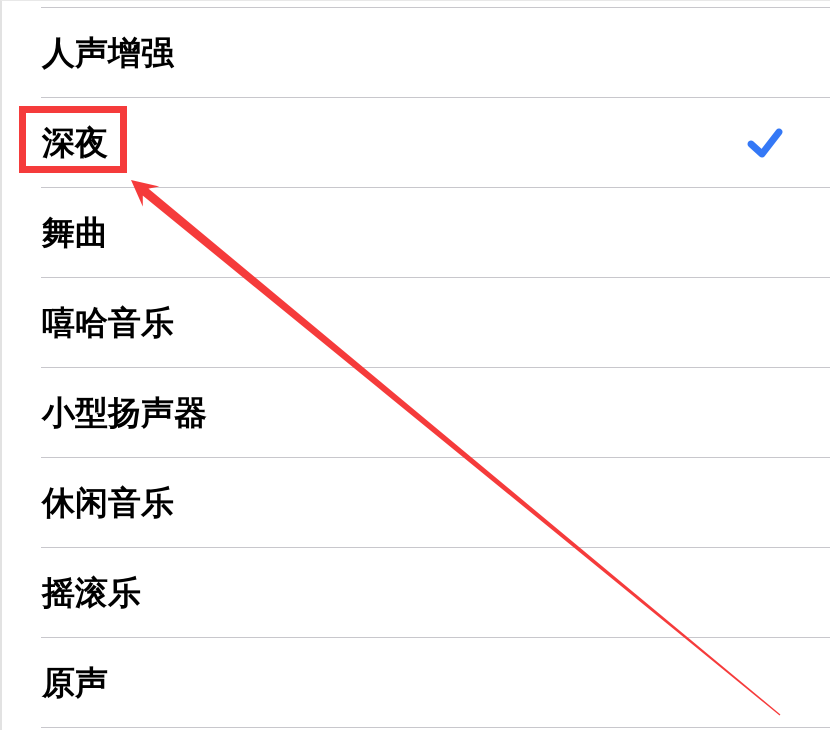 The image size is (830, 730). Describe the element at coordinates (435, 143) in the screenshot. I see `equalizer-option: 深夜` at that location.